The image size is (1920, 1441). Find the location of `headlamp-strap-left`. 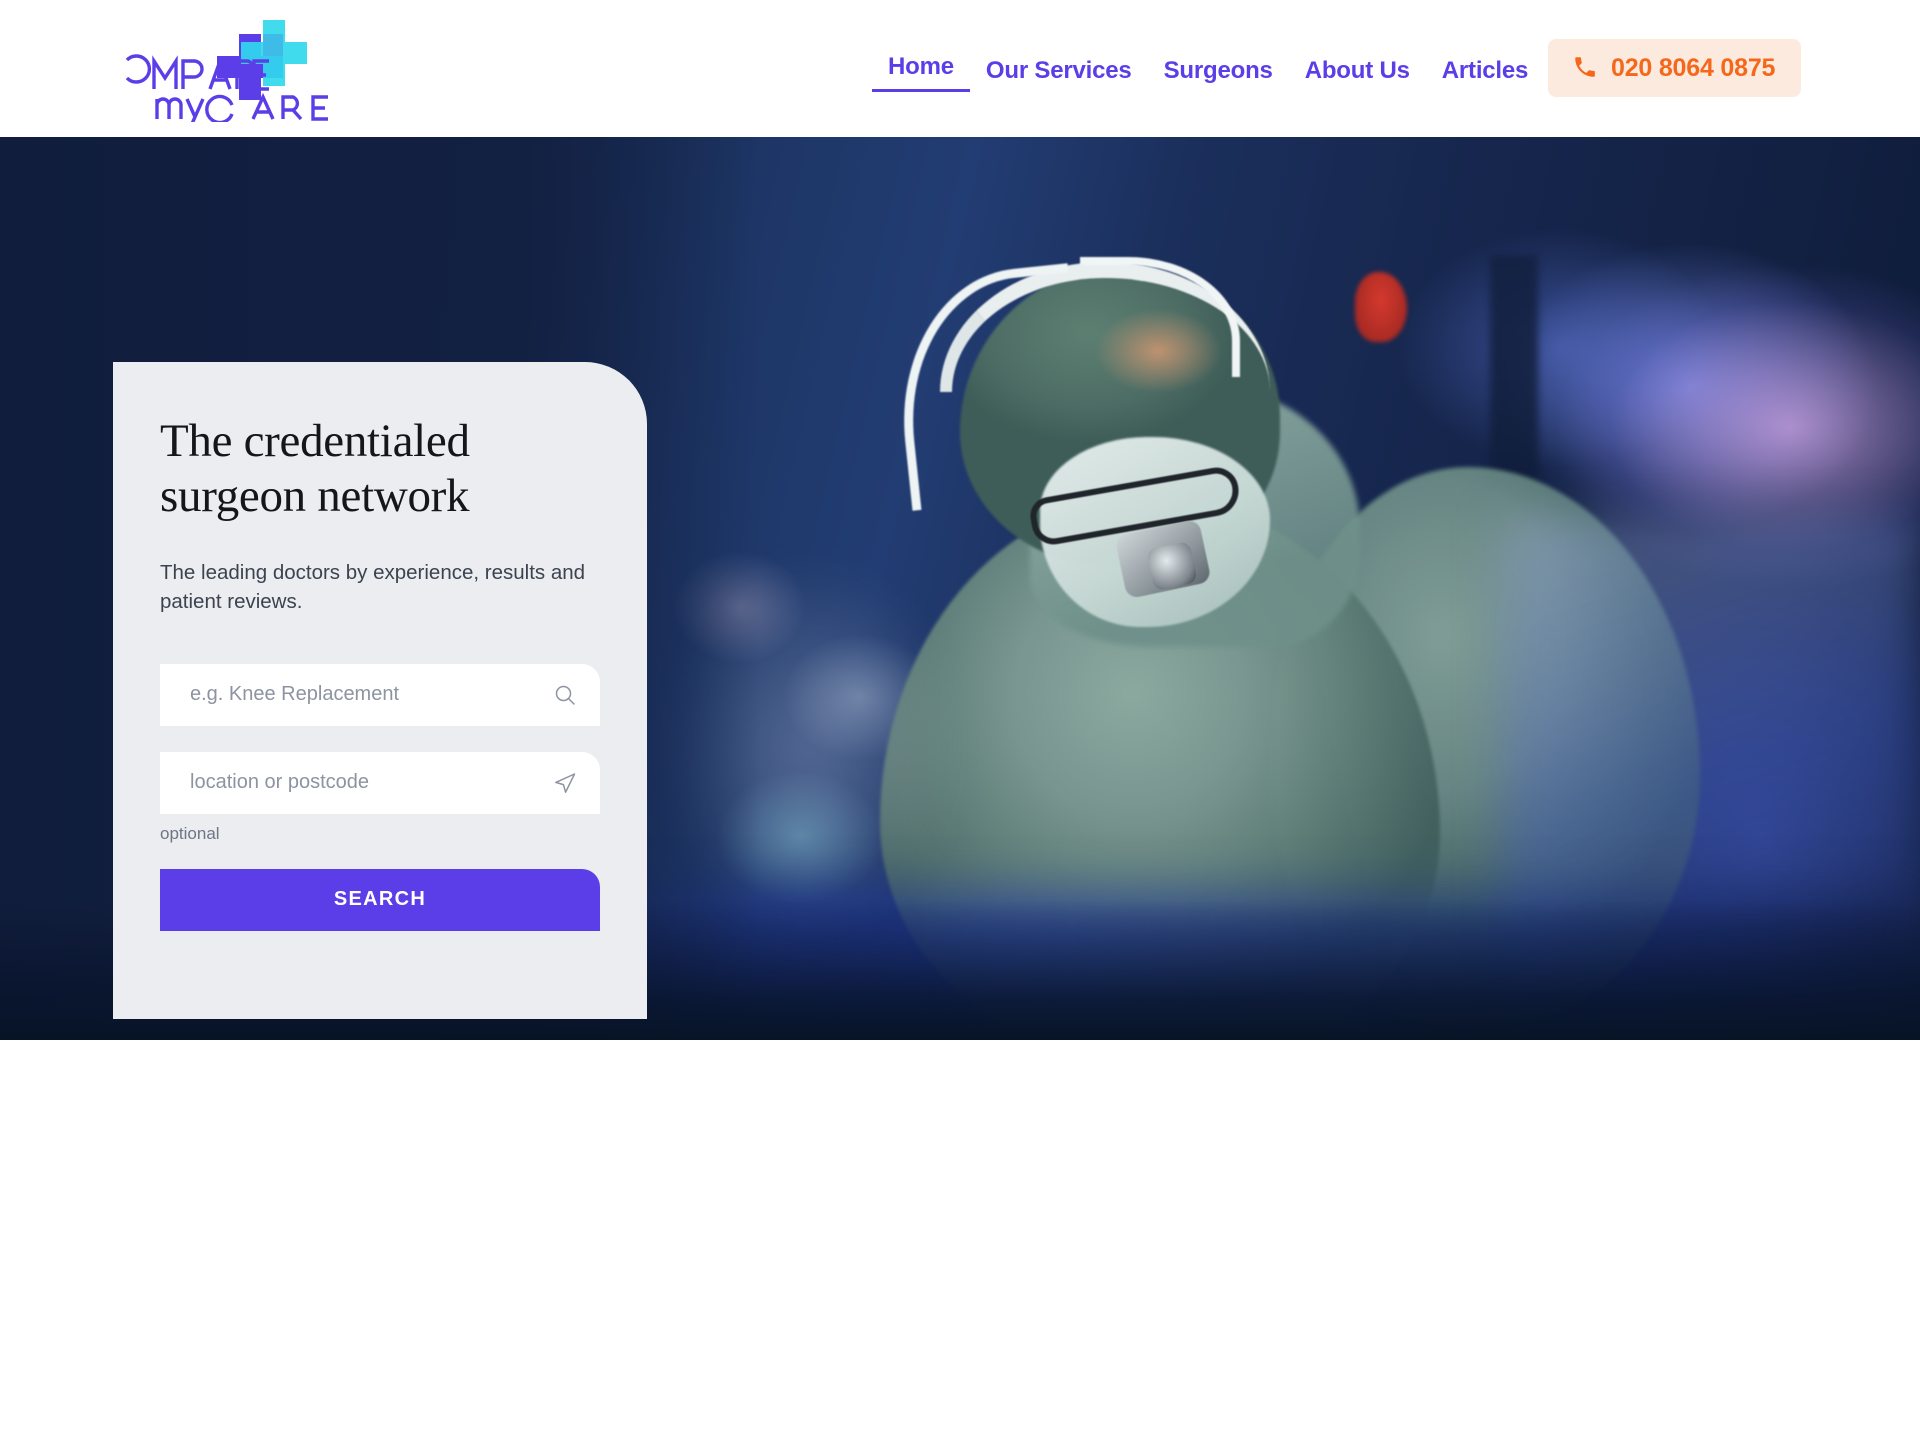

headlamp-strap-left is located at coordinates (990, 387).